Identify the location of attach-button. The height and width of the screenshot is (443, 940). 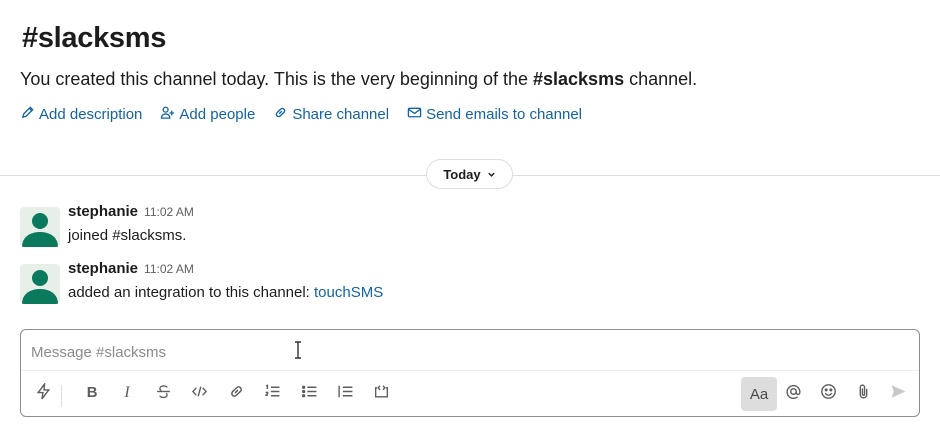
(863, 394).